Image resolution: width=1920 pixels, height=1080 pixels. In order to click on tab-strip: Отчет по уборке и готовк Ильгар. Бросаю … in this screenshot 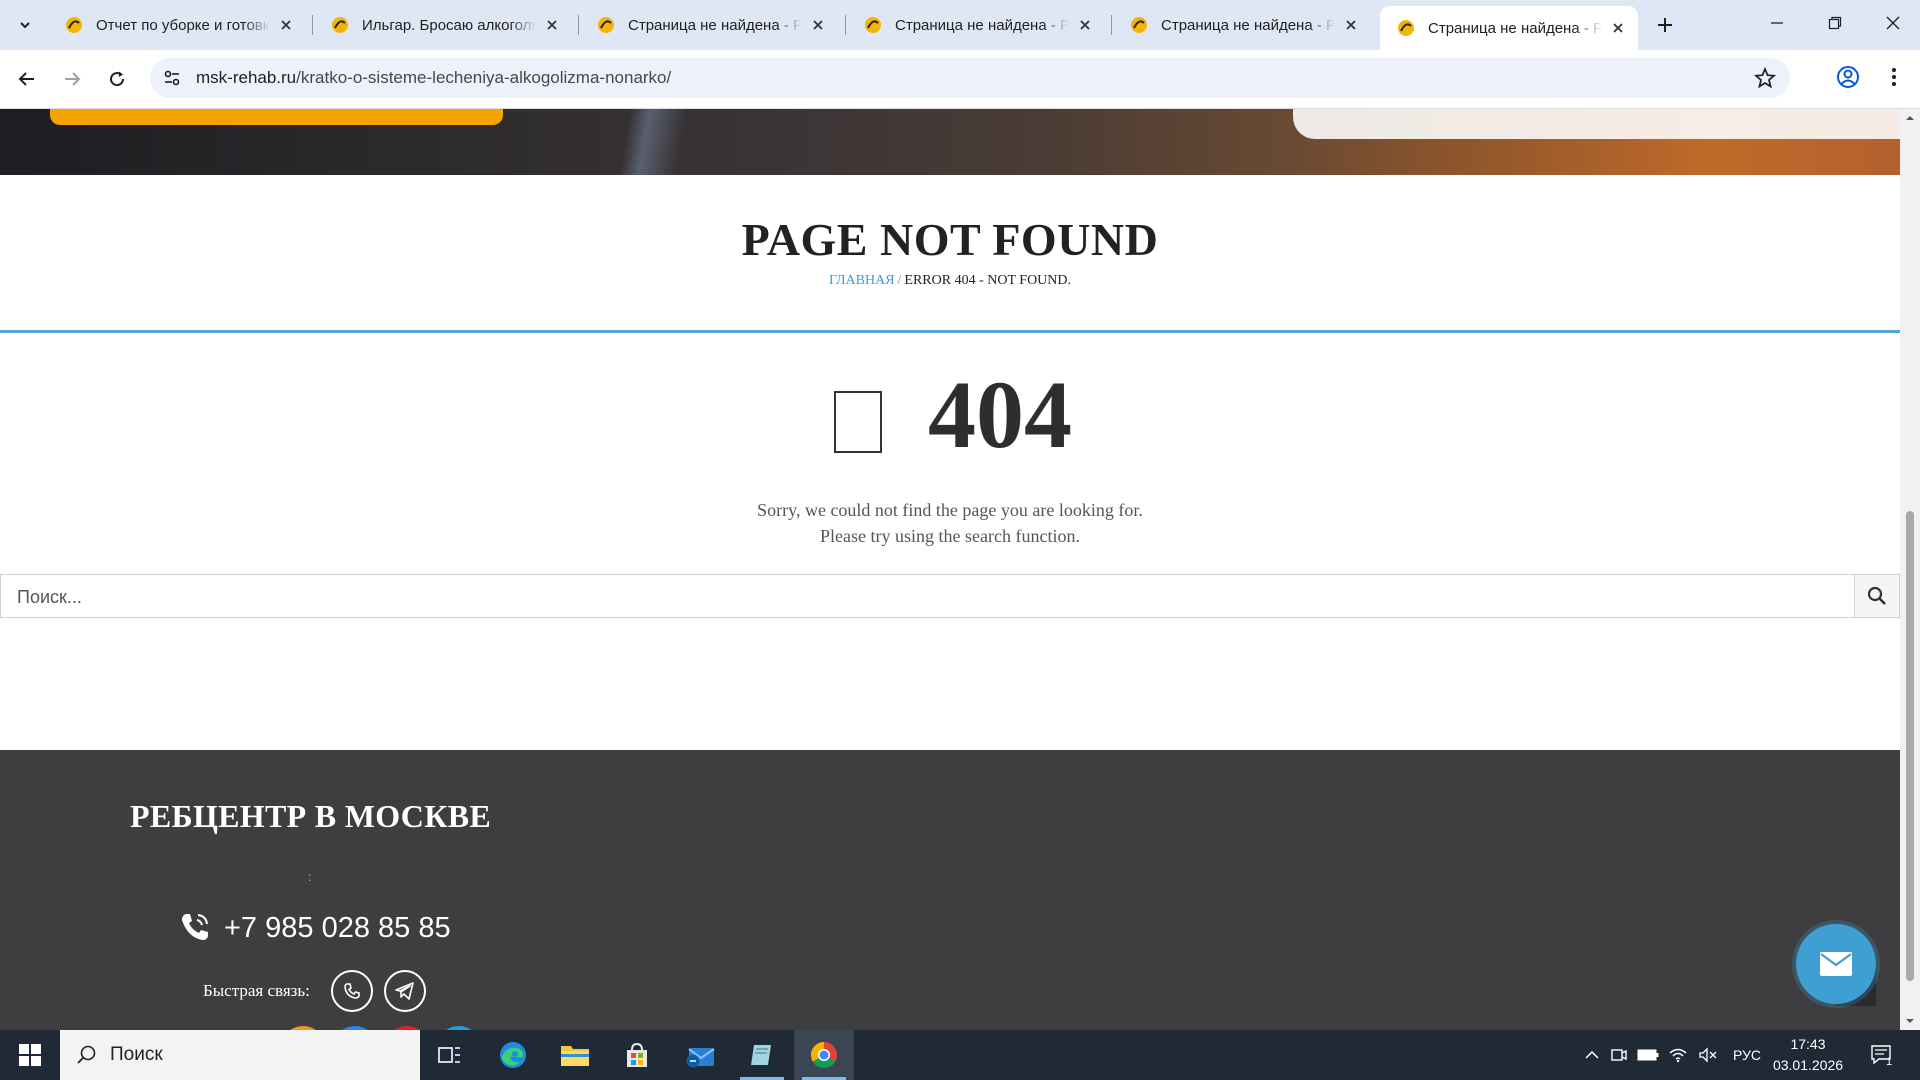, I will do `click(960, 25)`.